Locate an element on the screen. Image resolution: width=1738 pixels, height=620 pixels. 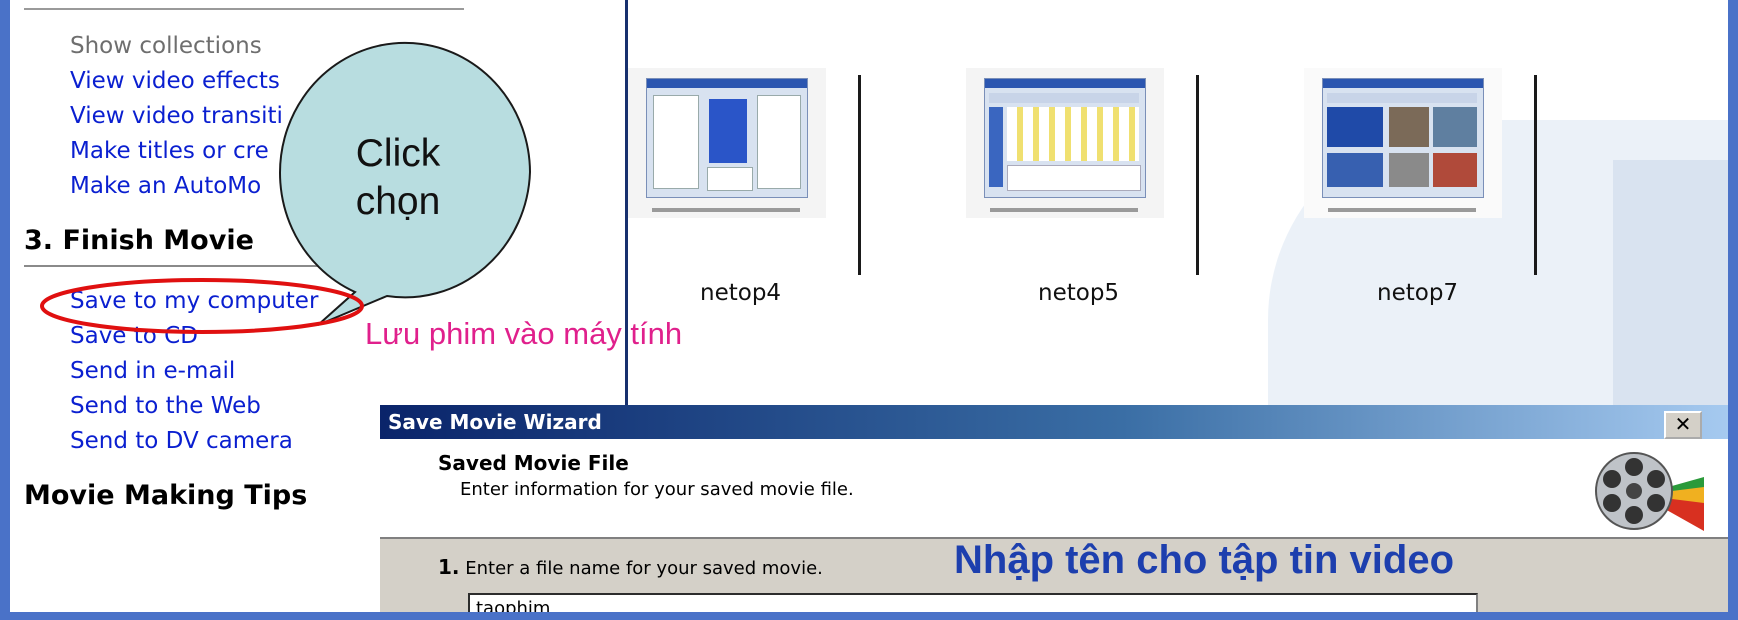
thumbnail-label: netop7 is located at coordinates (1418, 293).